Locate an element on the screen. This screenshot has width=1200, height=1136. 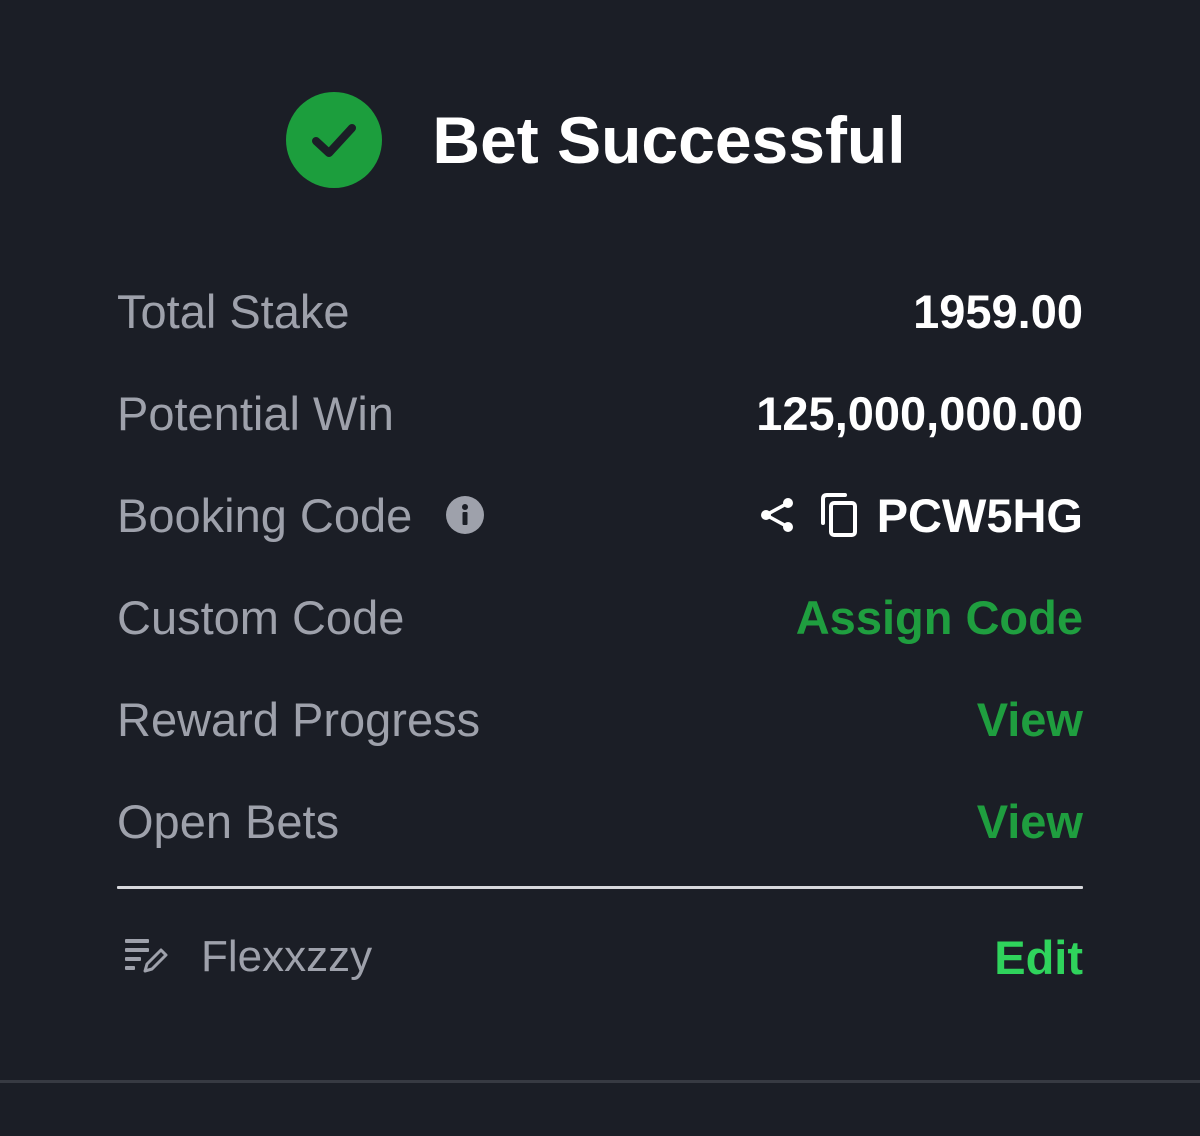
open-bets-row: Open Bets View is located at coordinates (600, 821).